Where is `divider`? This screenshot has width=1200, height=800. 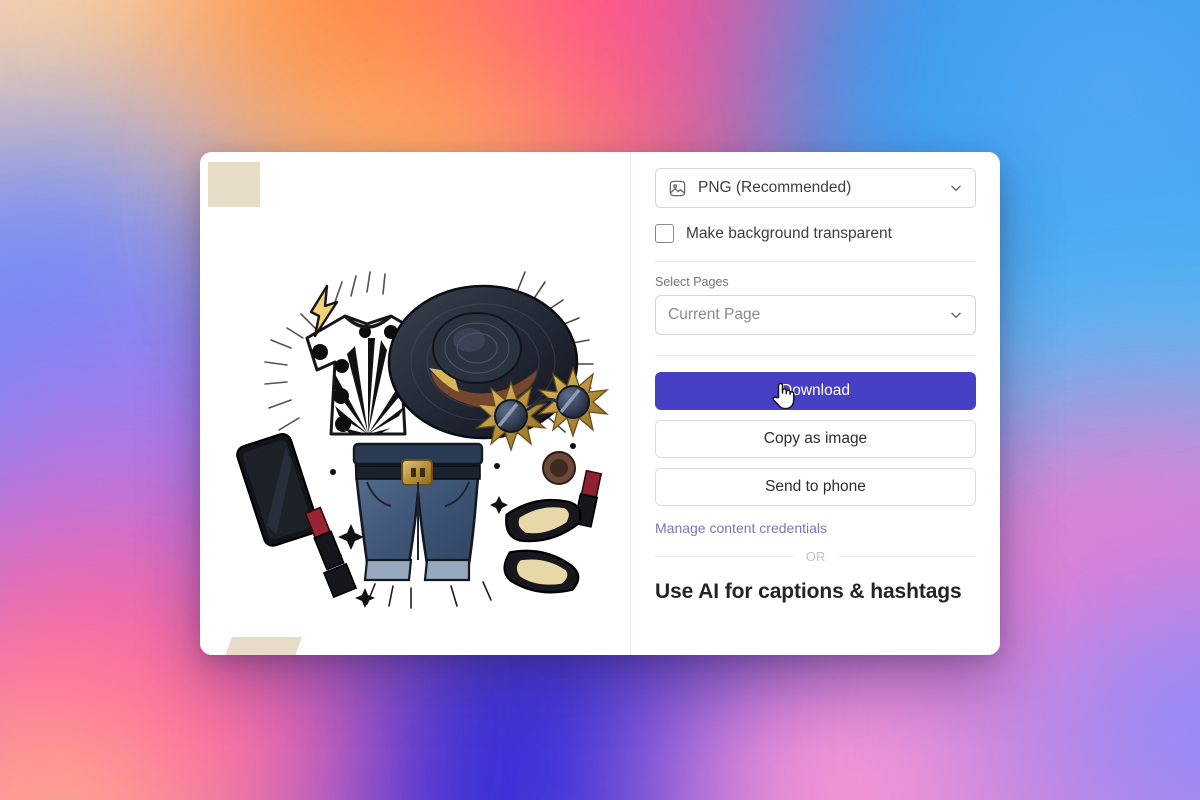 divider is located at coordinates (815, 261).